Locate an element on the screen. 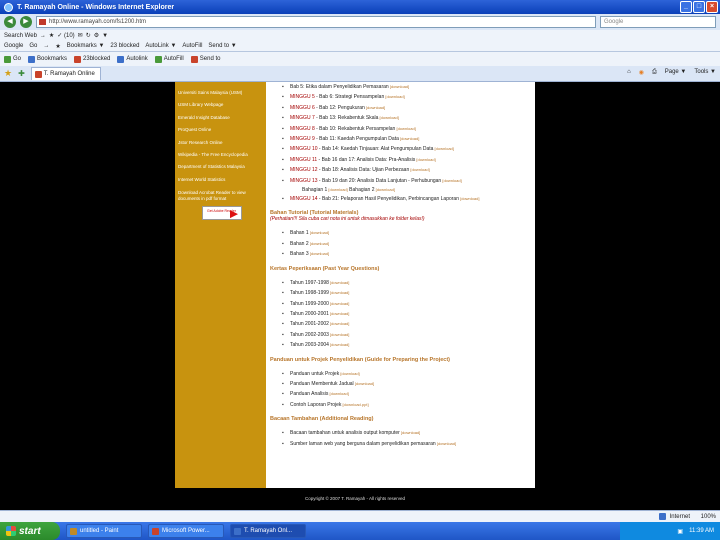  sidebar-link: ProQuest Online is located at coordinates (220, 130).